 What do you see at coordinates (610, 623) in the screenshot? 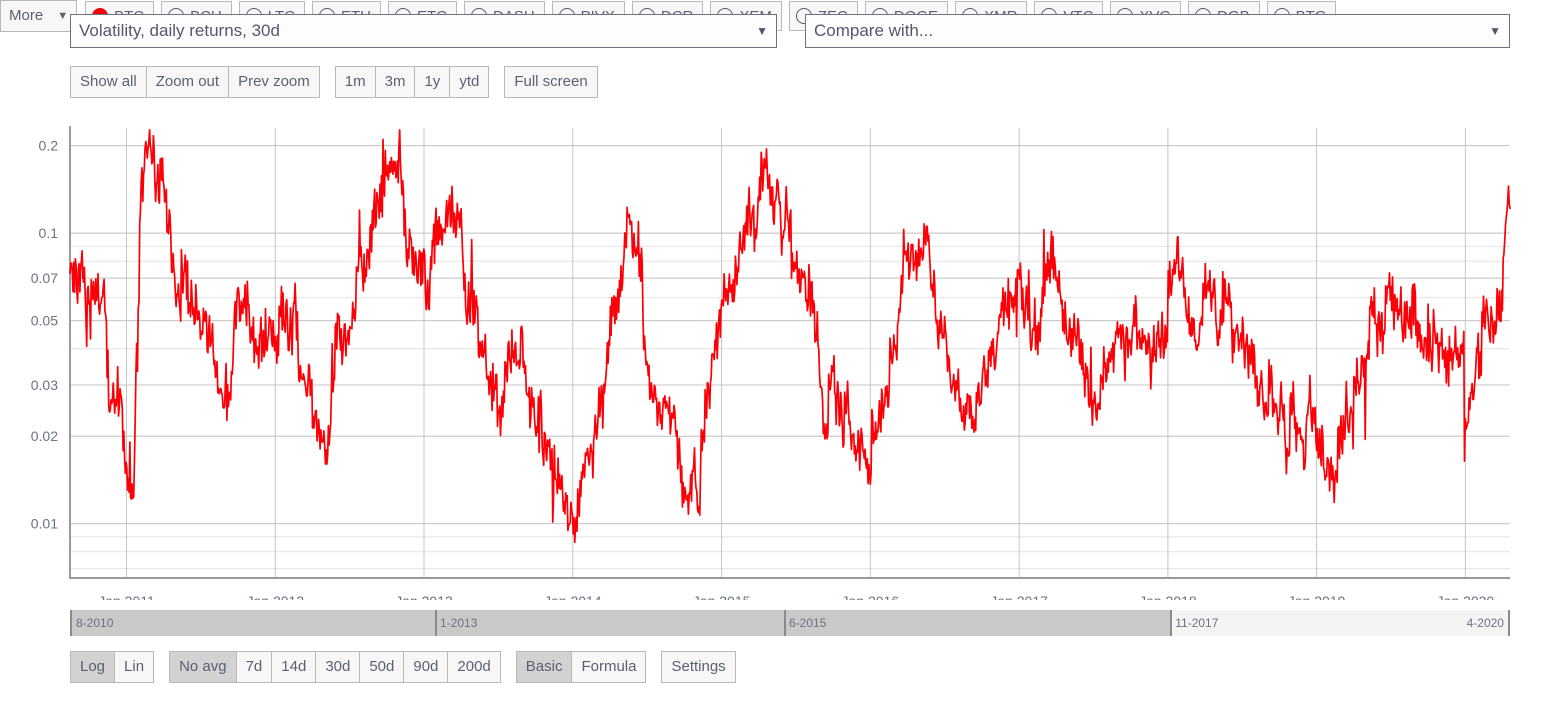
I see `navigator-segment: 1-2013` at bounding box center [610, 623].